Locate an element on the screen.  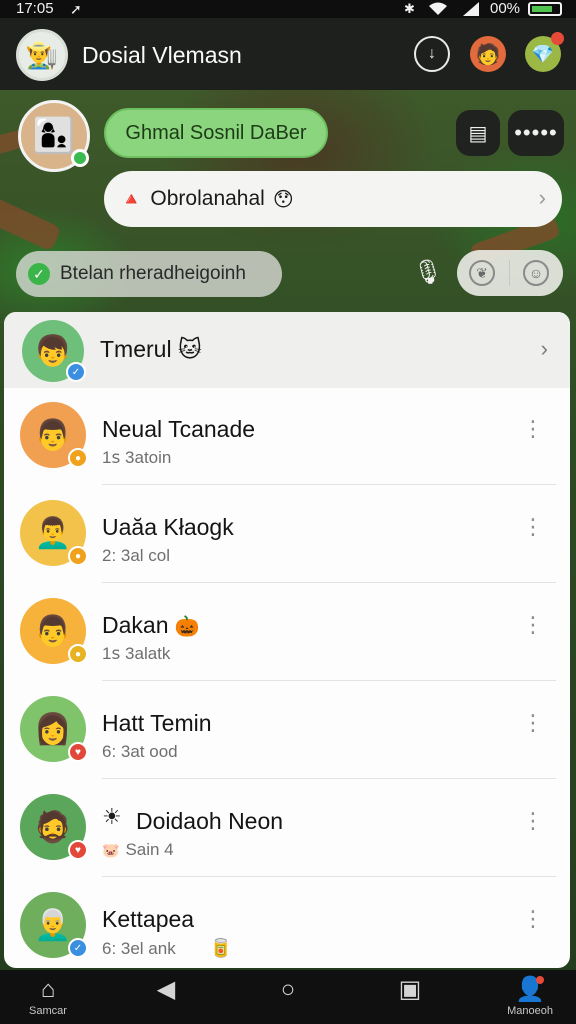
profile-icon: 🧑 is located at coordinates (488, 54).